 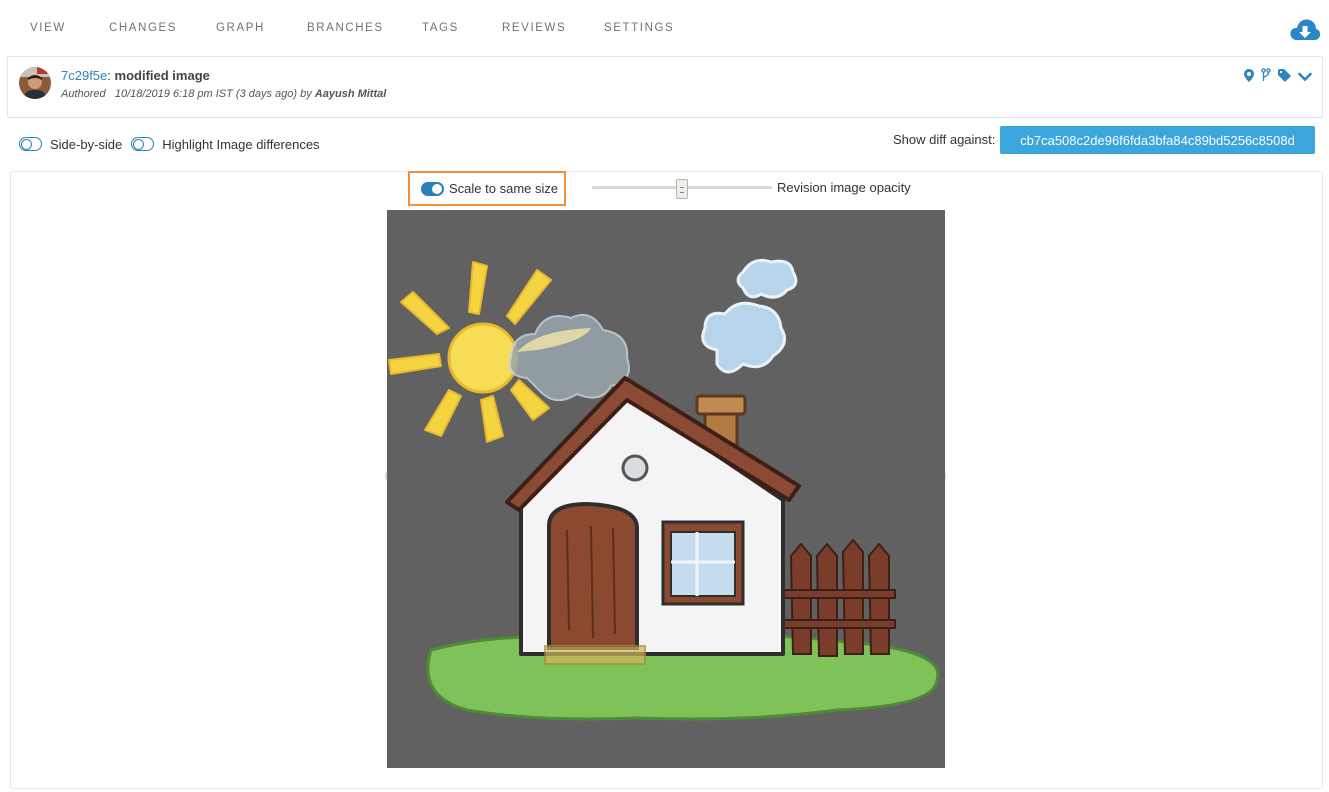 What do you see at coordinates (143, 28) in the screenshot?
I see `tab-changes: CHANGES` at bounding box center [143, 28].